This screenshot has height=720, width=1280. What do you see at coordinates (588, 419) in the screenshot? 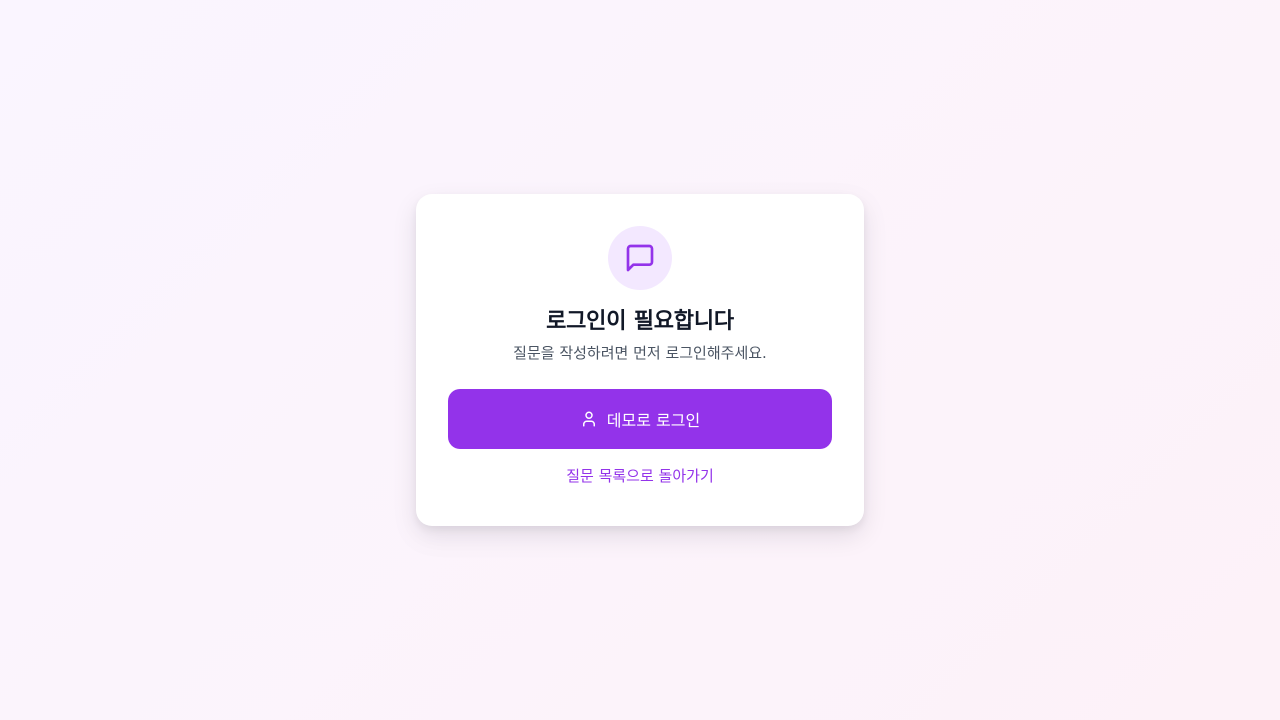
I see `user-icon` at bounding box center [588, 419].